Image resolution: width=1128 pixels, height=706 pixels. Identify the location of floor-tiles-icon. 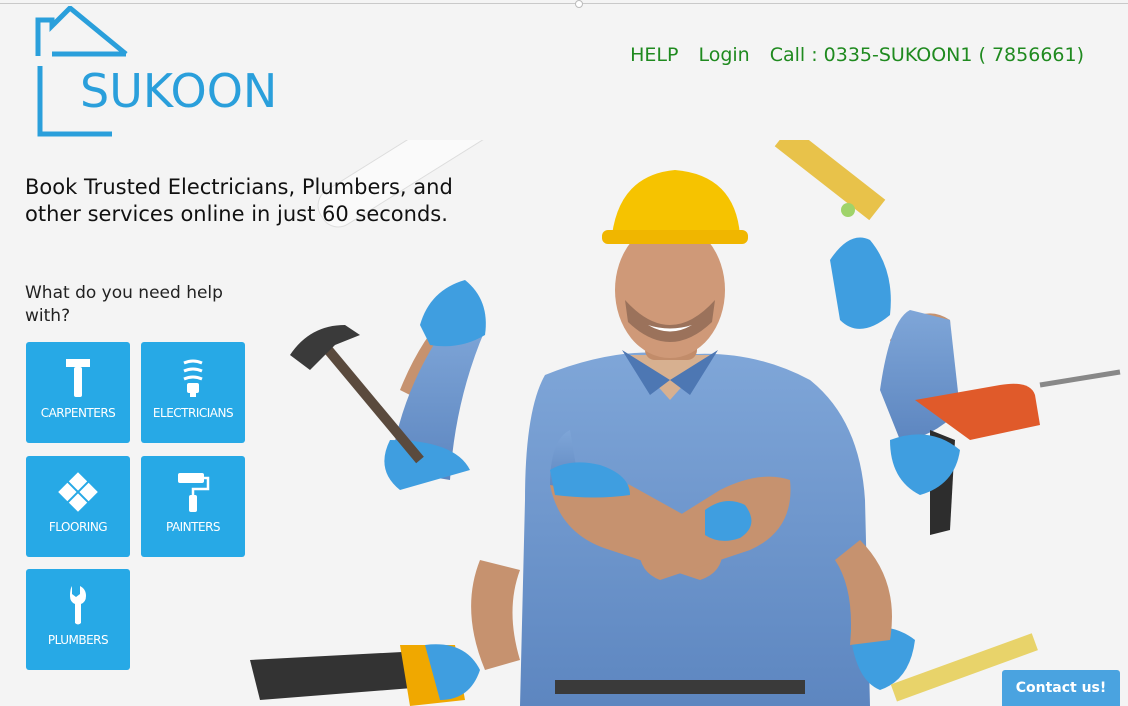
(78, 492).